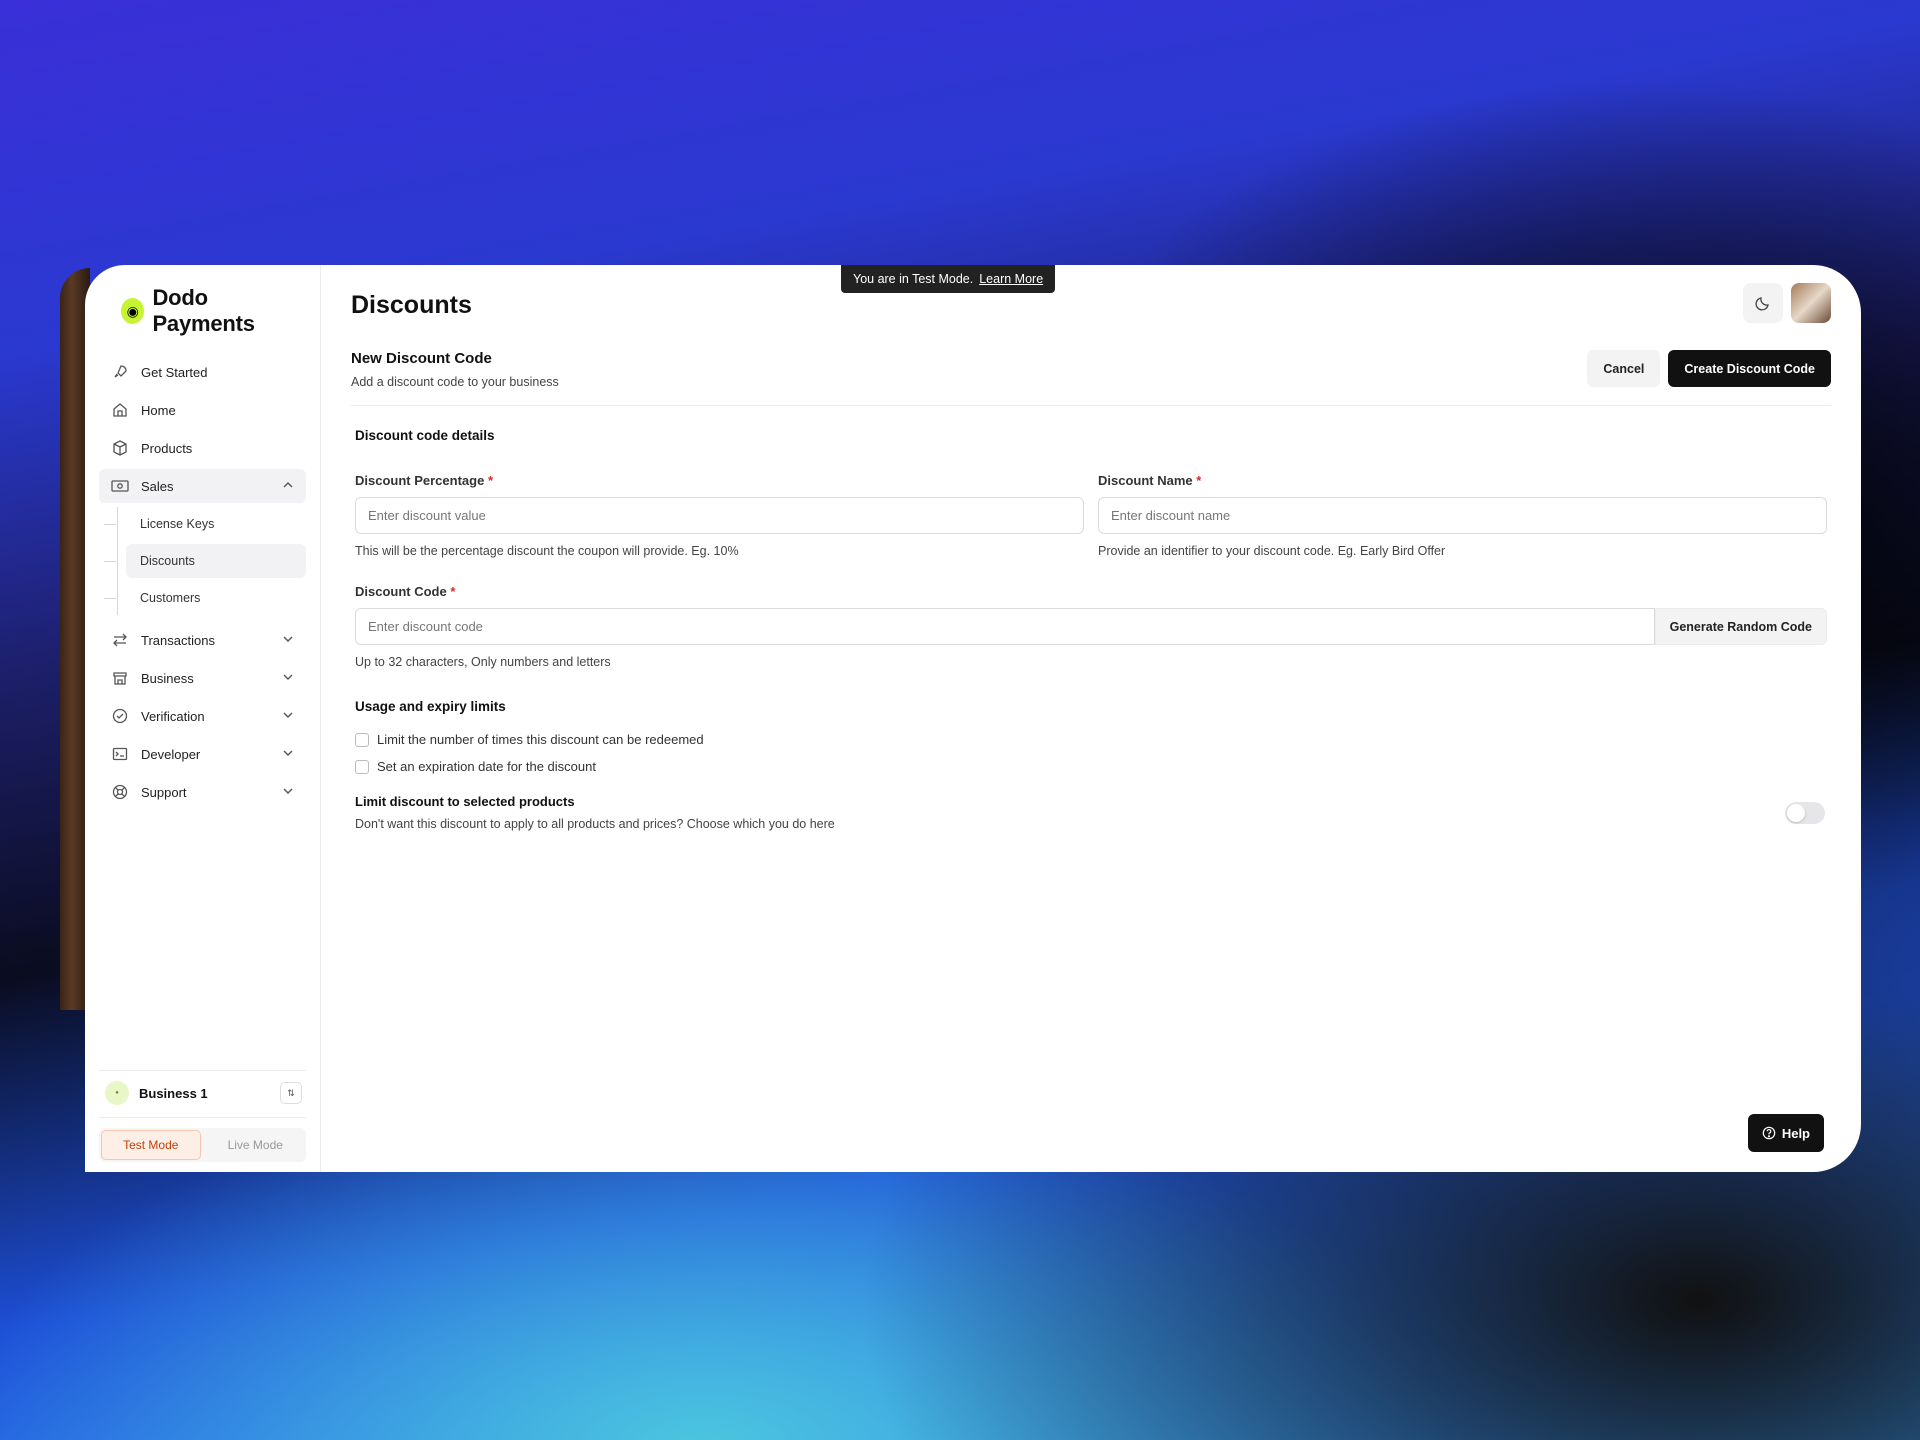  I want to click on test-mode-banner-text: You are in Test Mode., so click(913, 279).